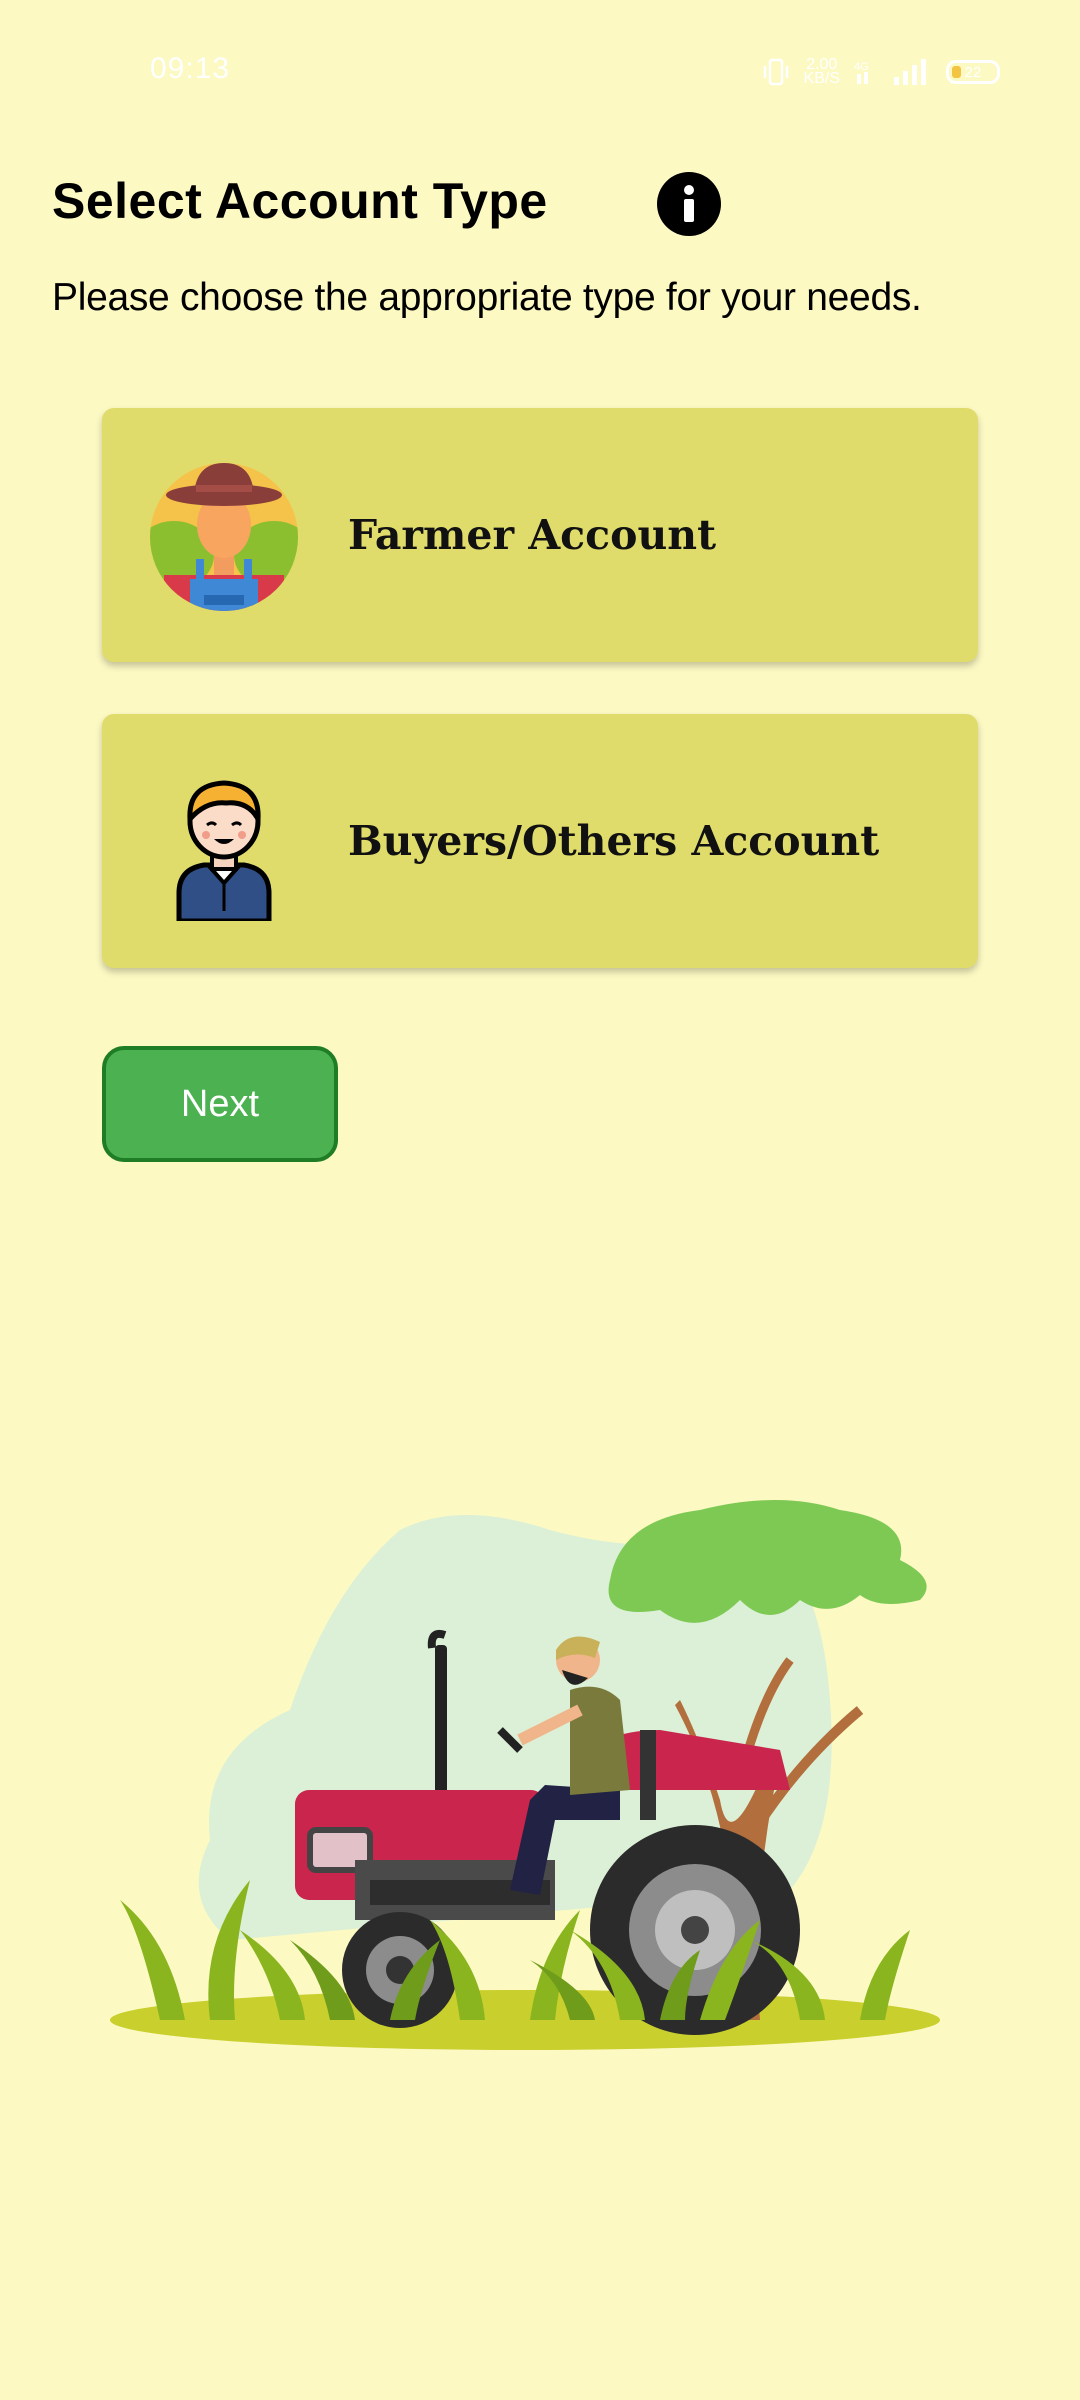 The width and height of the screenshot is (1080, 2400). I want to click on page-title: Select Account Type, so click(300, 201).